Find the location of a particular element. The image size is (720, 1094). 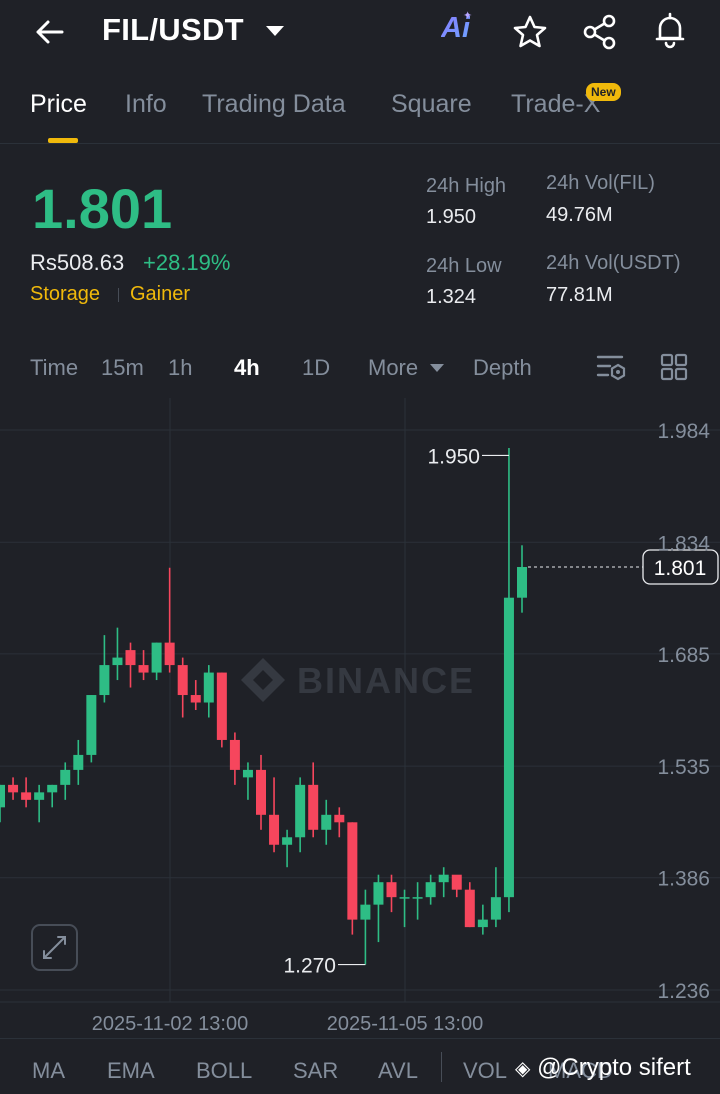

stat-low-label: 24h Low is located at coordinates (464, 266).